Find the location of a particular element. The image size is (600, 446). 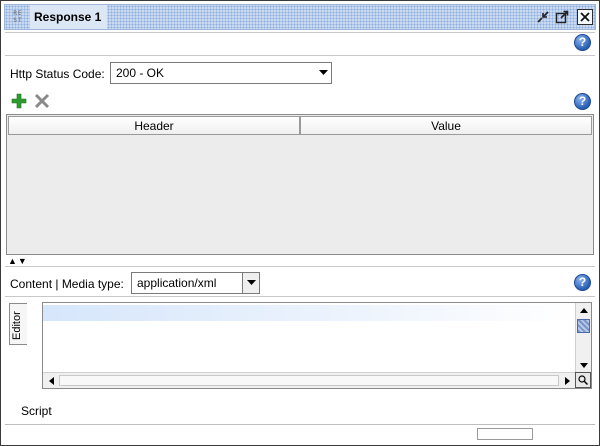

editor-tab: Editor is located at coordinates (18, 324).